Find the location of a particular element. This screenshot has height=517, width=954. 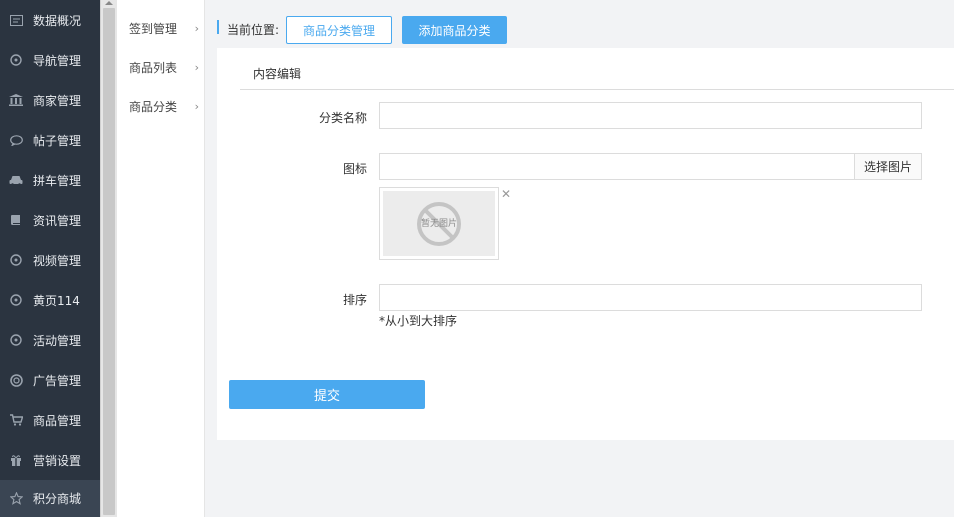

submenu-item-checkin: 签到管理 › is located at coordinates (164, 28).